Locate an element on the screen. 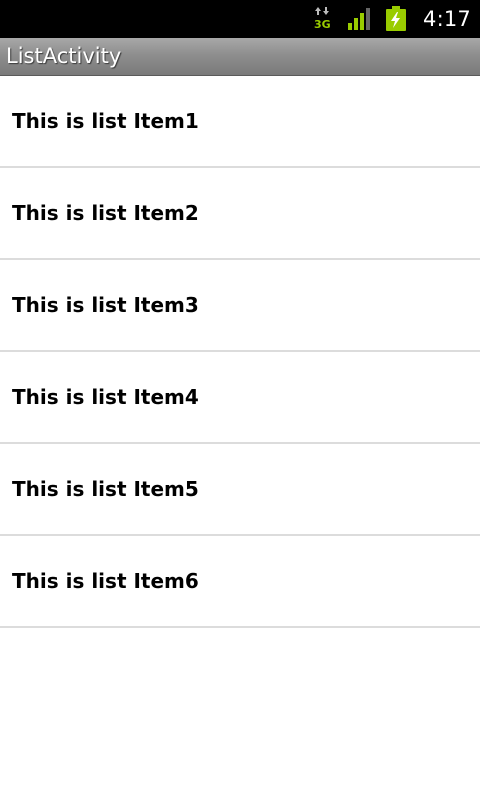  status-icons: 3G 4:17 is located at coordinates (396, 19).